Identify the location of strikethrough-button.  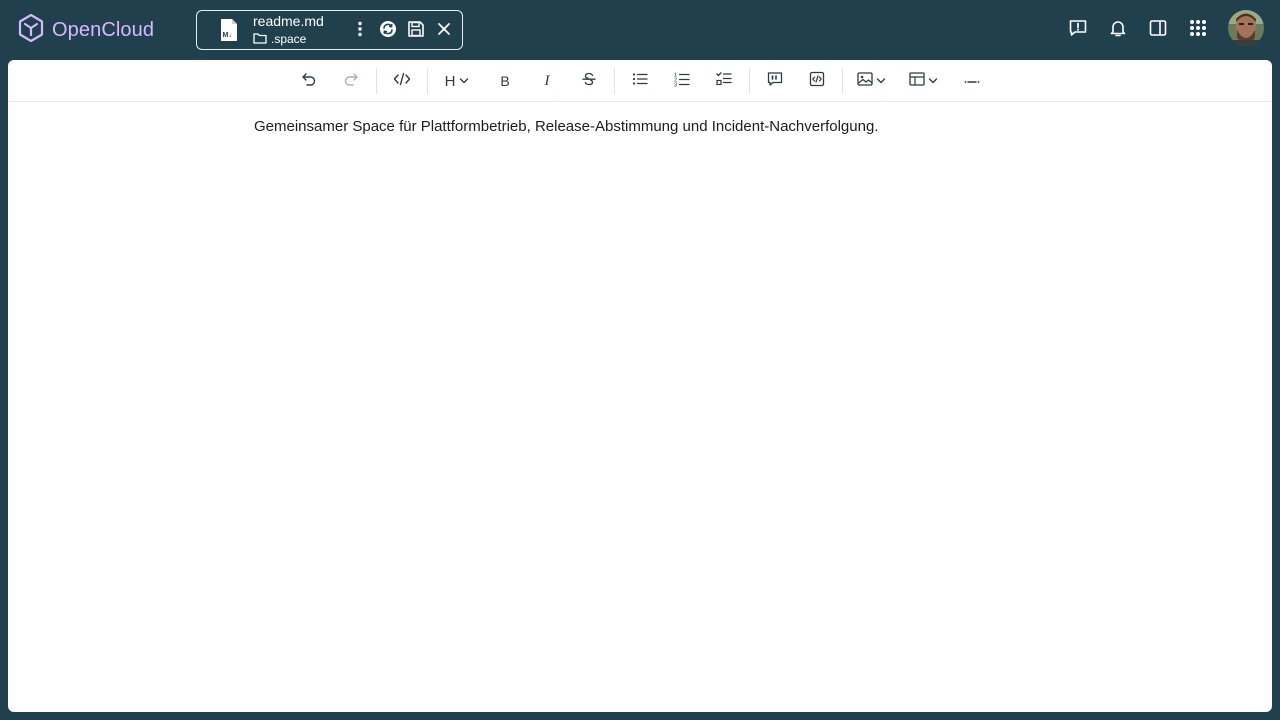
(589, 81).